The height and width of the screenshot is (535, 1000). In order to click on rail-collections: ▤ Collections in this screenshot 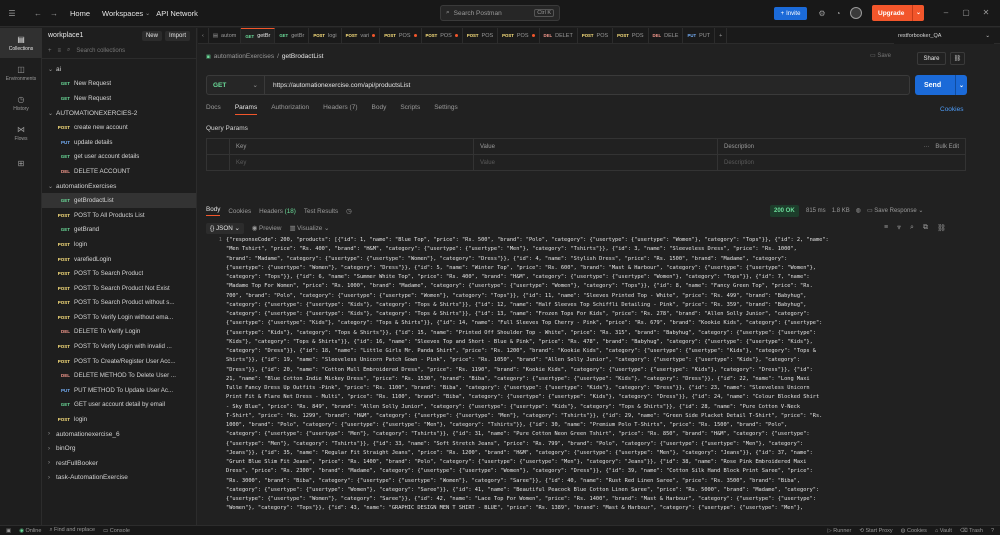, I will do `click(21, 43)`.